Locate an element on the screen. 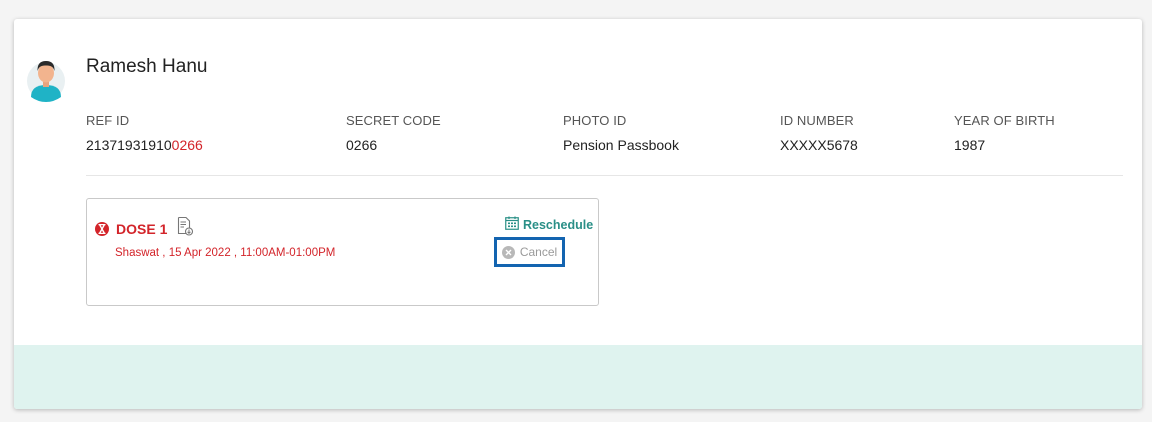  ref-id-label: REF ID is located at coordinates (108, 120).